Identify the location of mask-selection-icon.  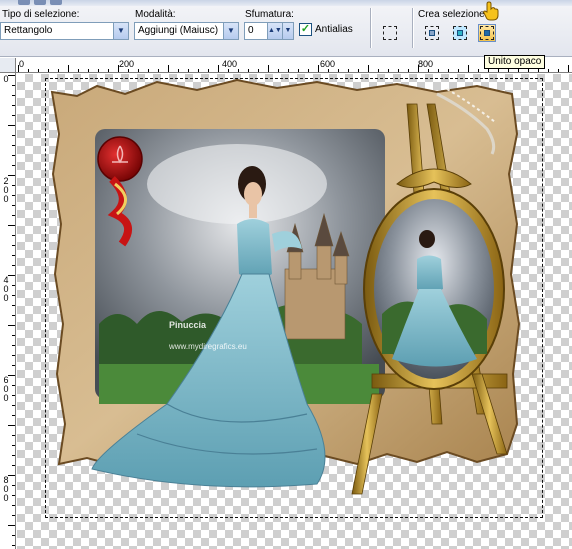
(460, 33).